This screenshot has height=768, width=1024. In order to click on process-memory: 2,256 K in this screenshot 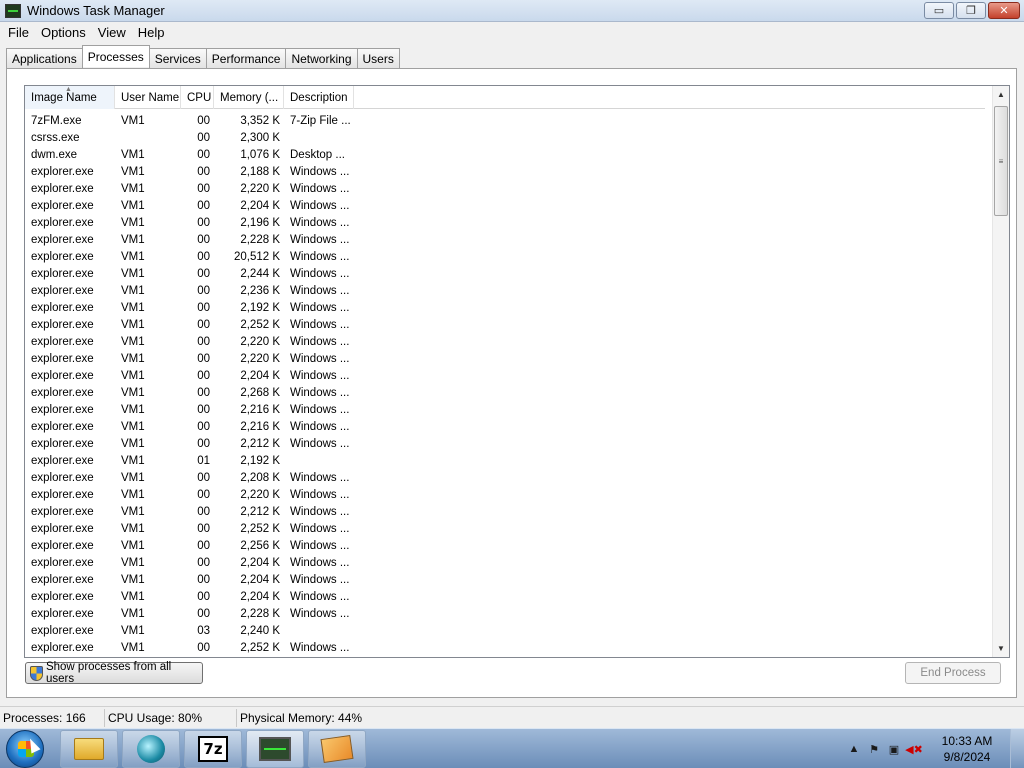, I will do `click(260, 545)`.